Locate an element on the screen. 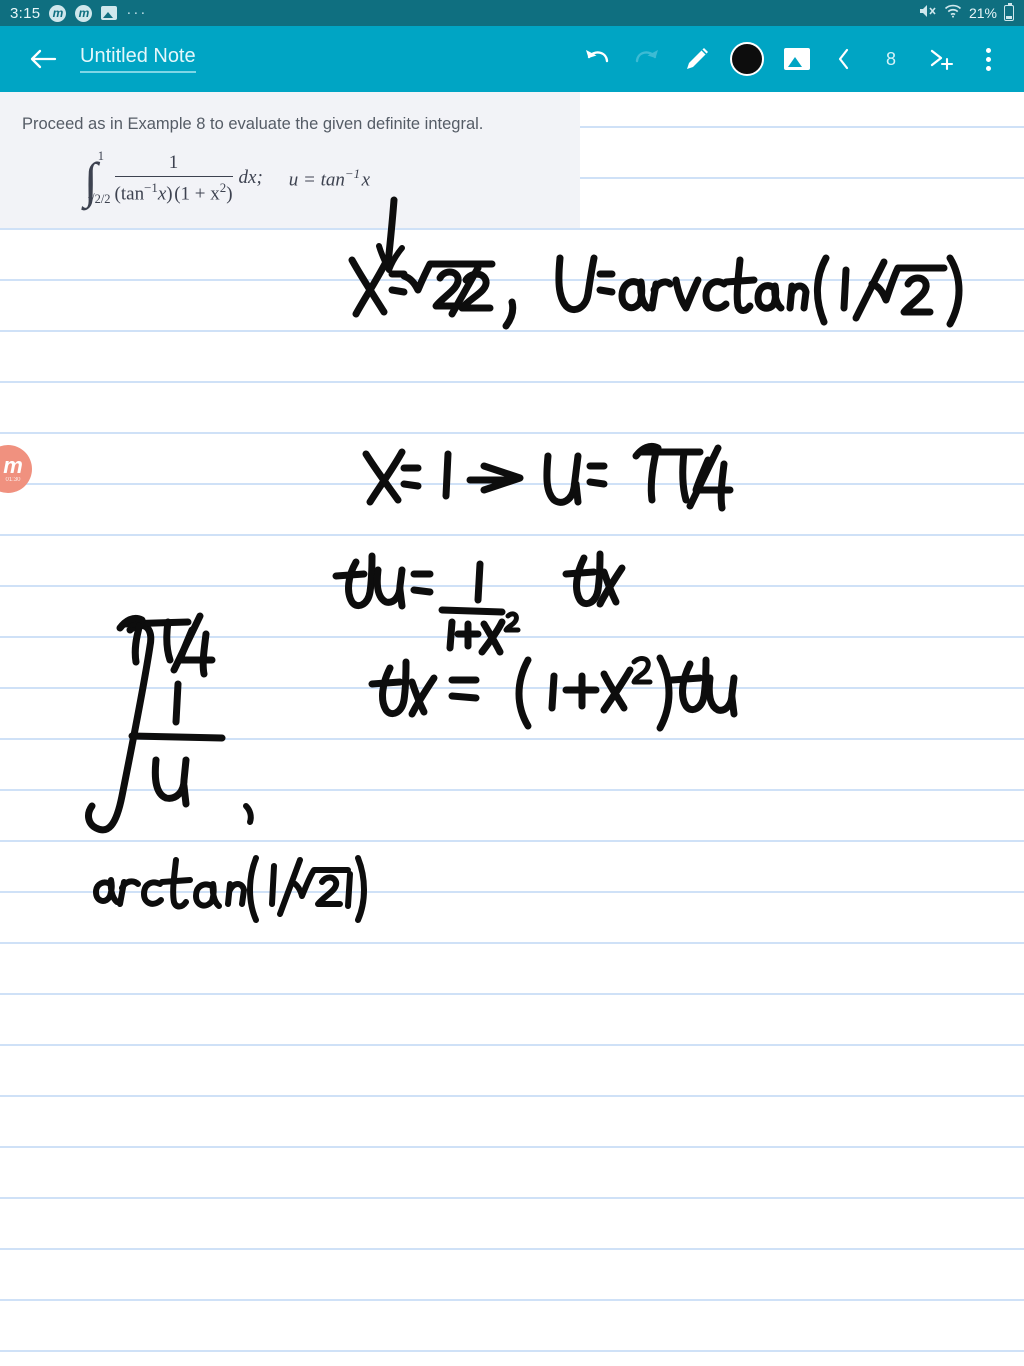 Image resolution: width=1024 pixels, height=1366 pixels. redo-button is located at coordinates (647, 59).